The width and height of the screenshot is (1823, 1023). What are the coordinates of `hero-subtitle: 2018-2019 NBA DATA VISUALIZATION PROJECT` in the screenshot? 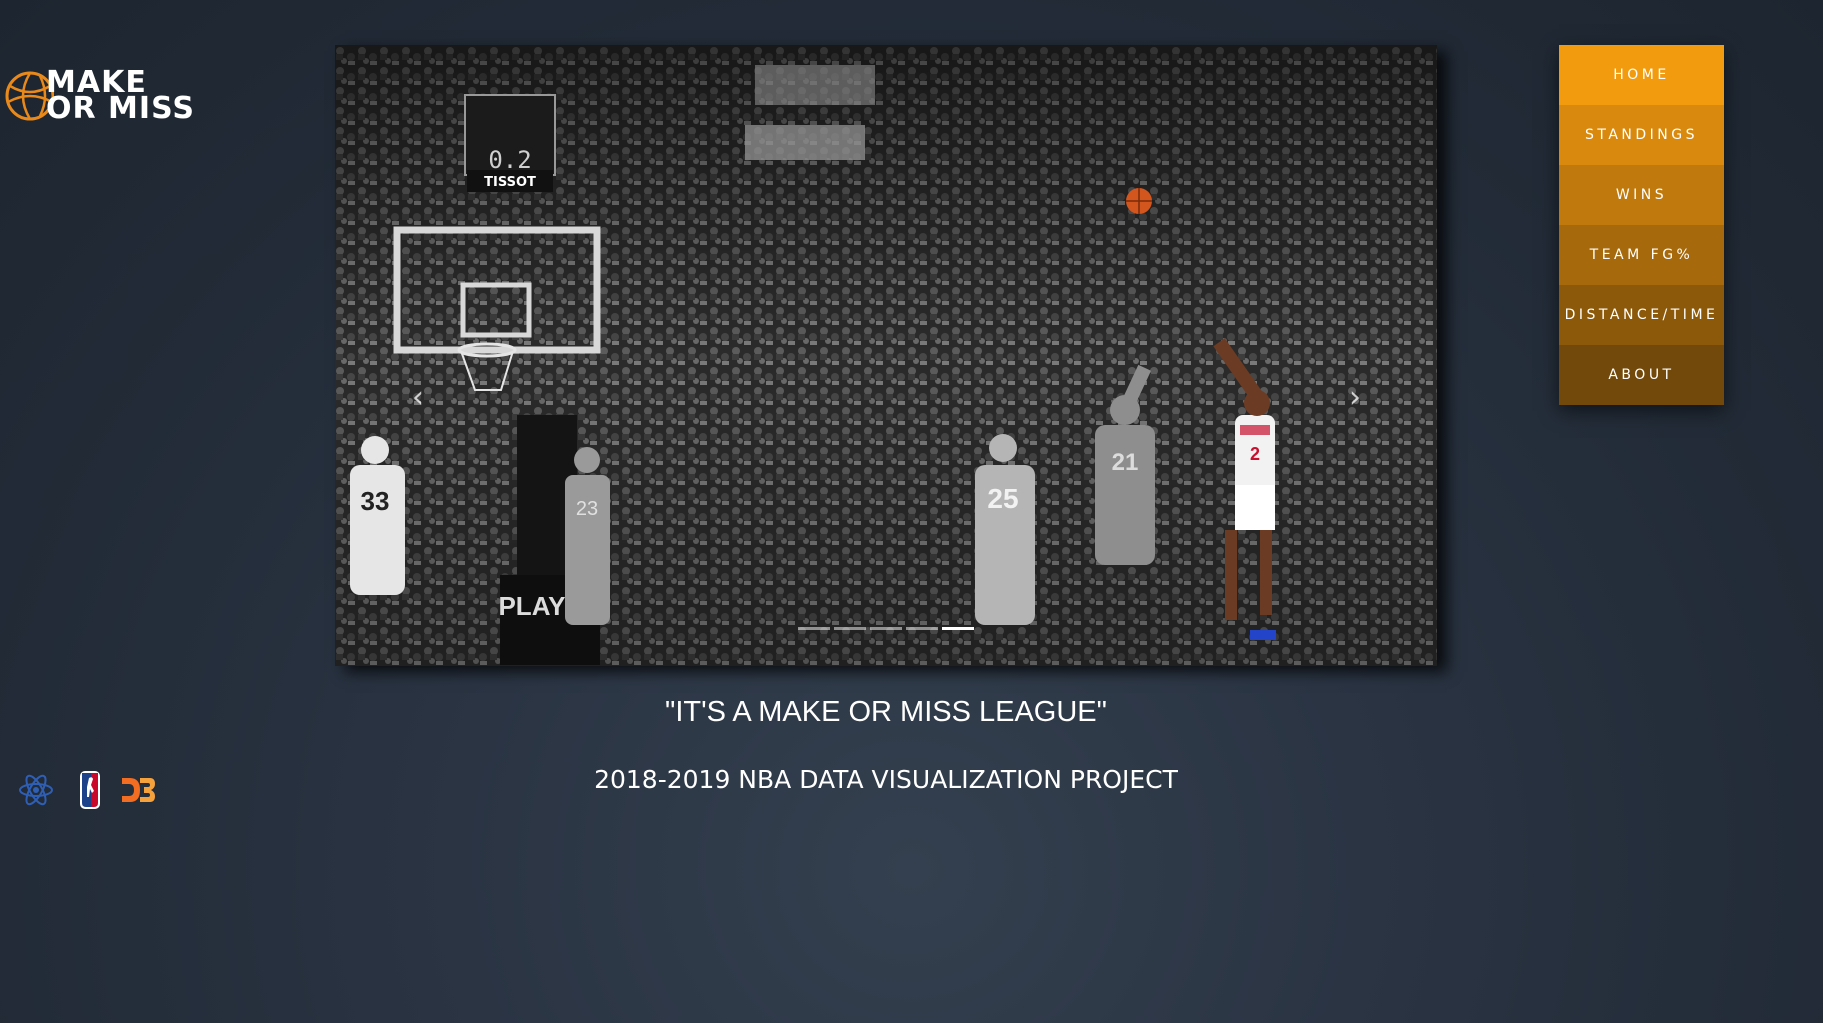 It's located at (886, 779).